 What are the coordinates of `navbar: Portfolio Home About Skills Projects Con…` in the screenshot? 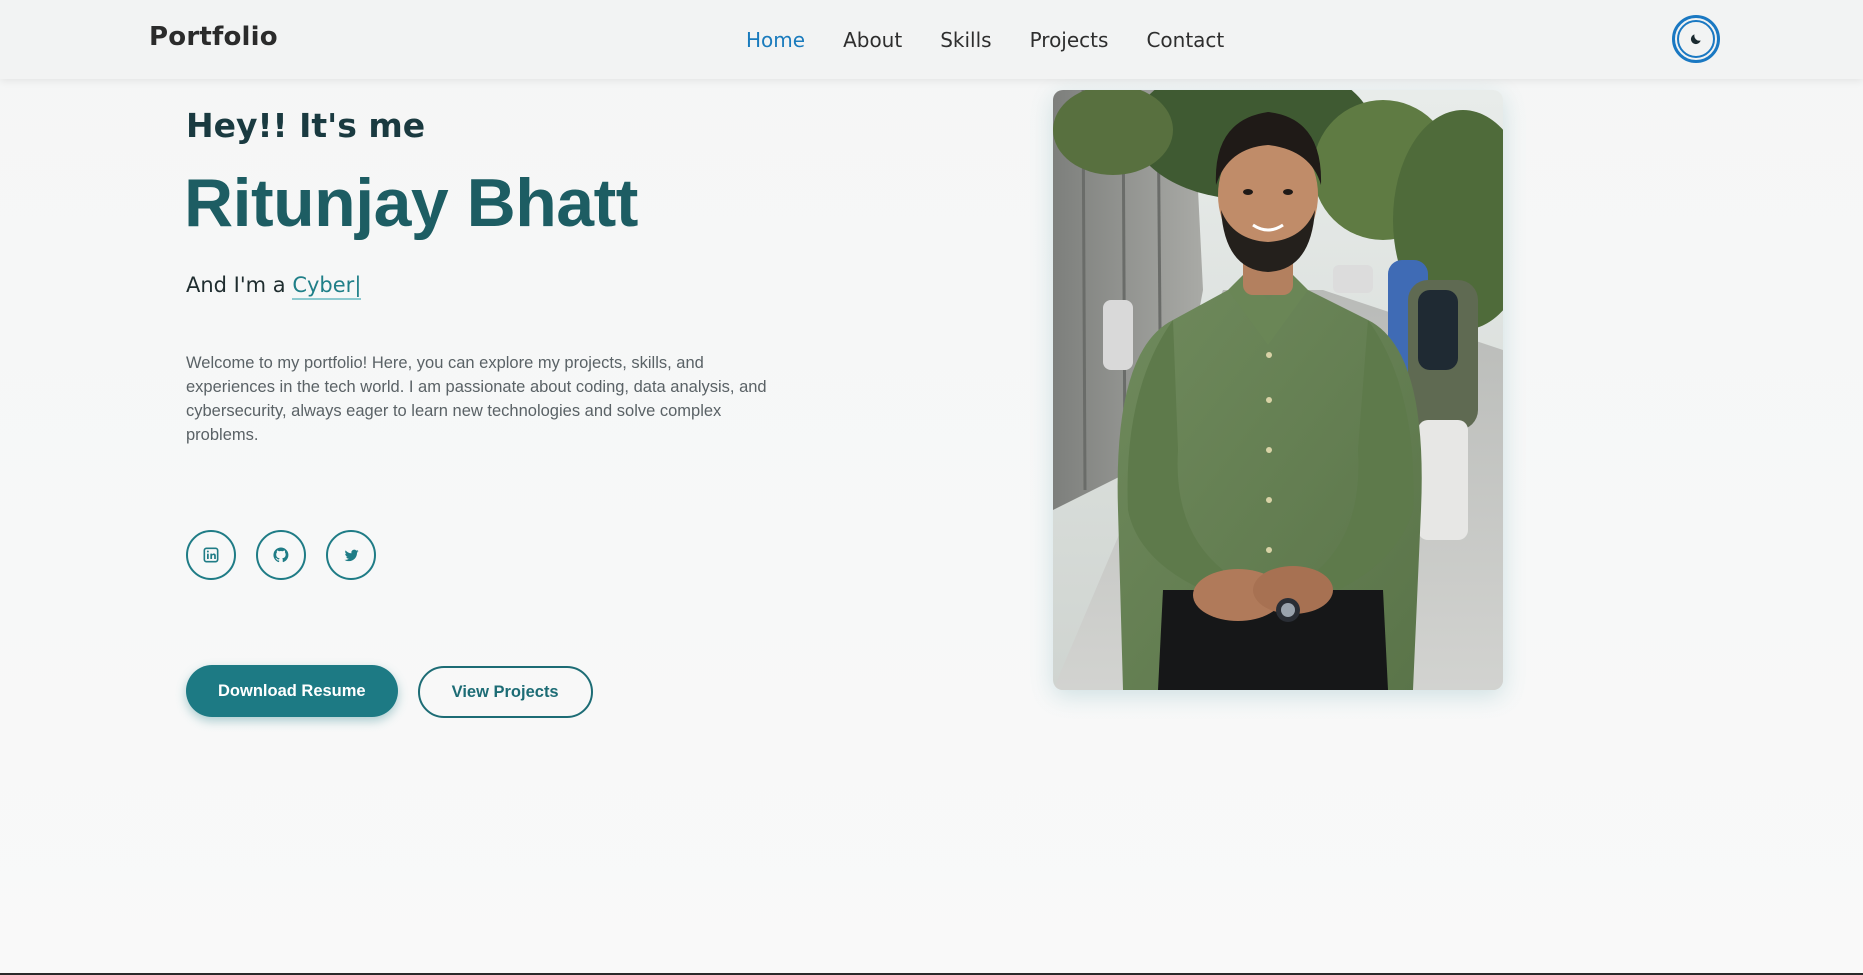 It's located at (931, 39).